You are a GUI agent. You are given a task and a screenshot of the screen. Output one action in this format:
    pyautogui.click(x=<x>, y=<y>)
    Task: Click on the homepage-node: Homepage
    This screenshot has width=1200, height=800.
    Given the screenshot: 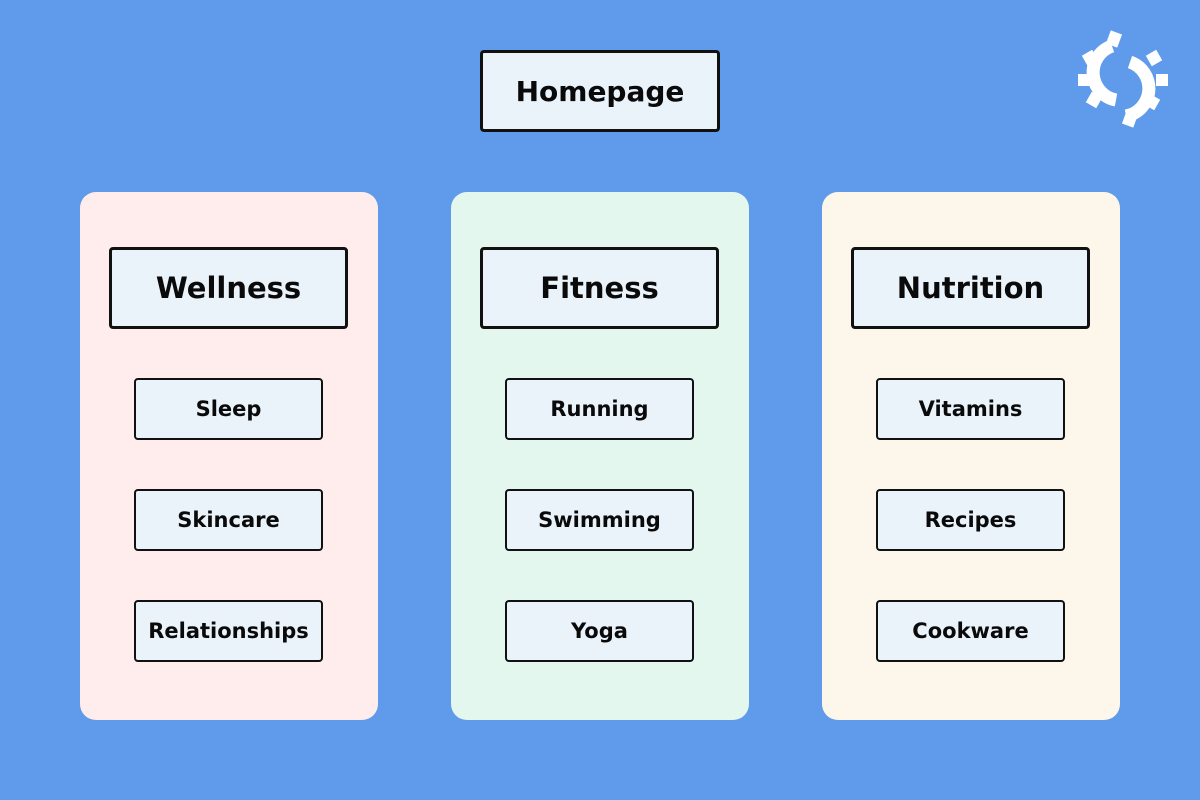 What is the action you would take?
    pyautogui.click(x=600, y=91)
    